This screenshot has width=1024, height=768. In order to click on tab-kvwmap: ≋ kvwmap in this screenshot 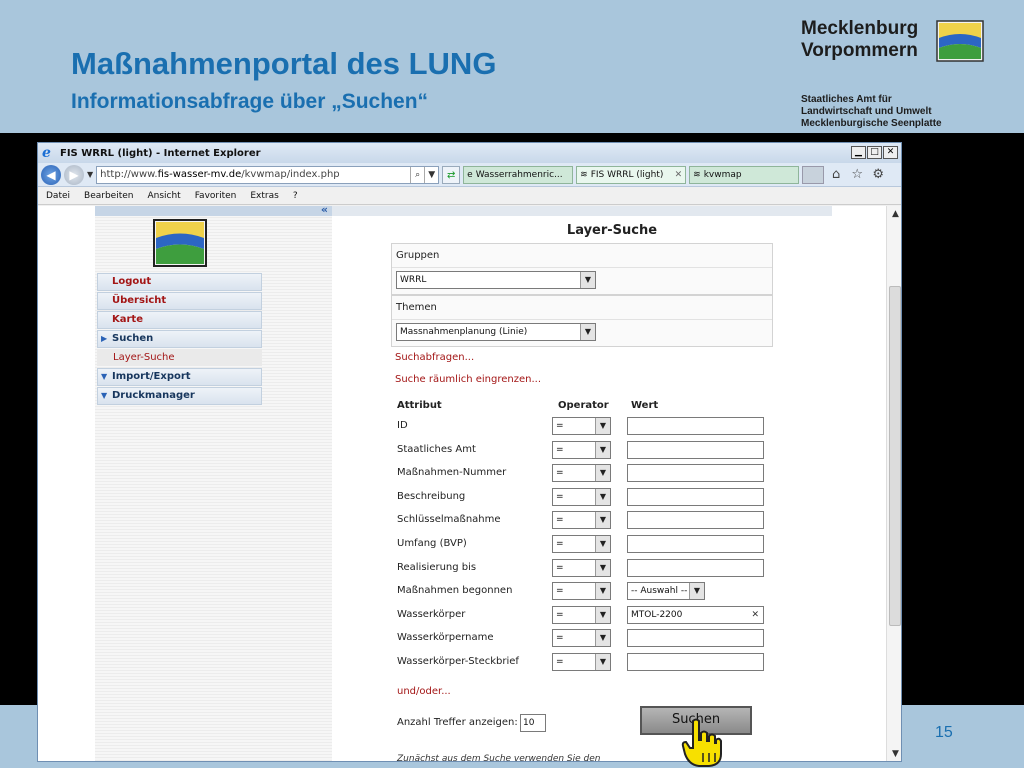, I will do `click(744, 174)`.